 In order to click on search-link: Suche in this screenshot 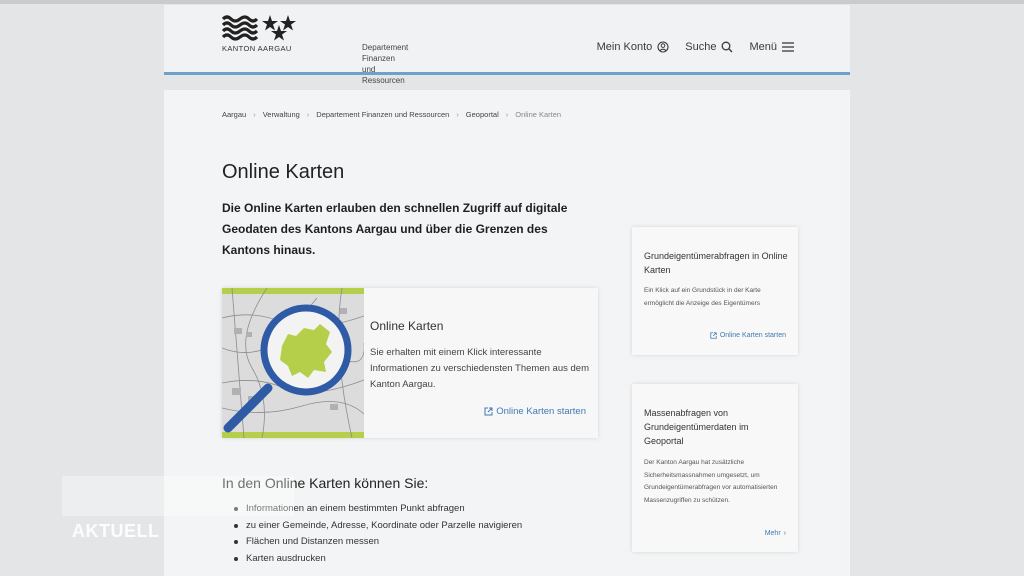, I will do `click(709, 47)`.